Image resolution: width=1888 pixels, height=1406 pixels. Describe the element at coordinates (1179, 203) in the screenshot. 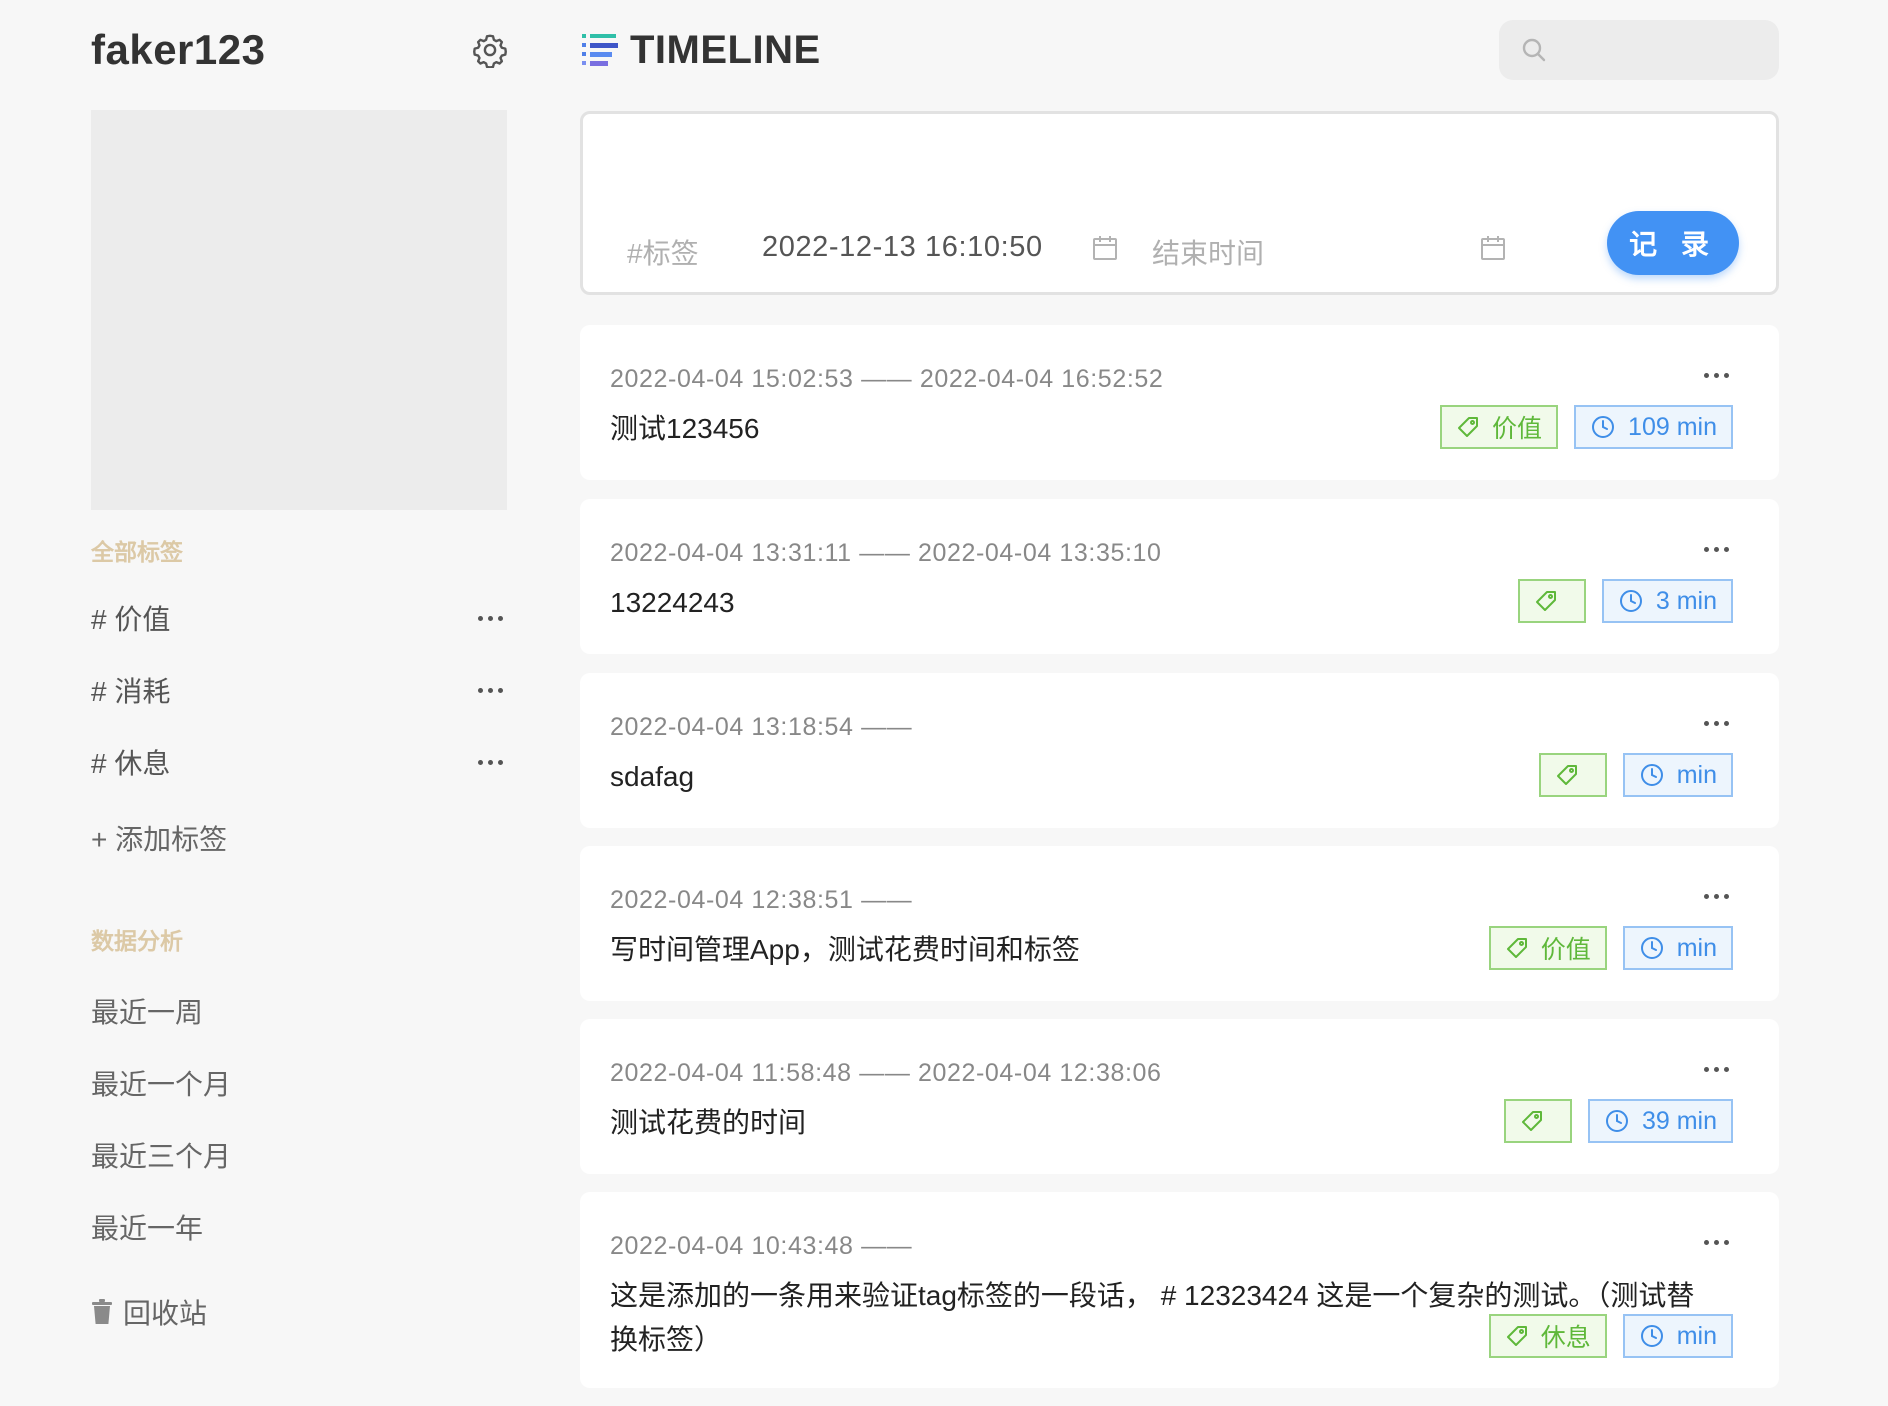

I see `record-composer: #标签 2022-12-13 16:10:50 结束时间 记 录` at that location.